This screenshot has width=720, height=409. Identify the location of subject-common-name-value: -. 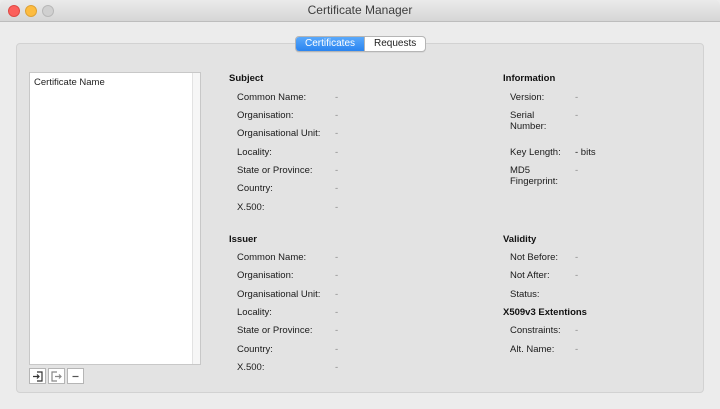
(337, 97).